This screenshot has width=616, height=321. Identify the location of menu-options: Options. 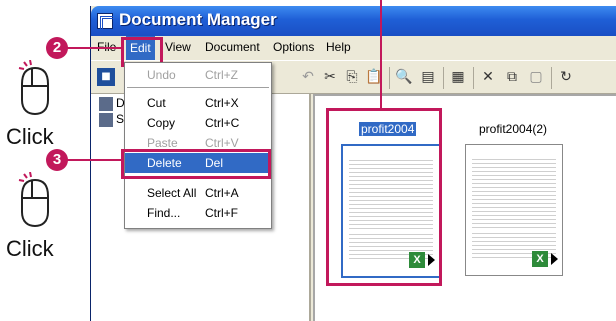
(293, 47).